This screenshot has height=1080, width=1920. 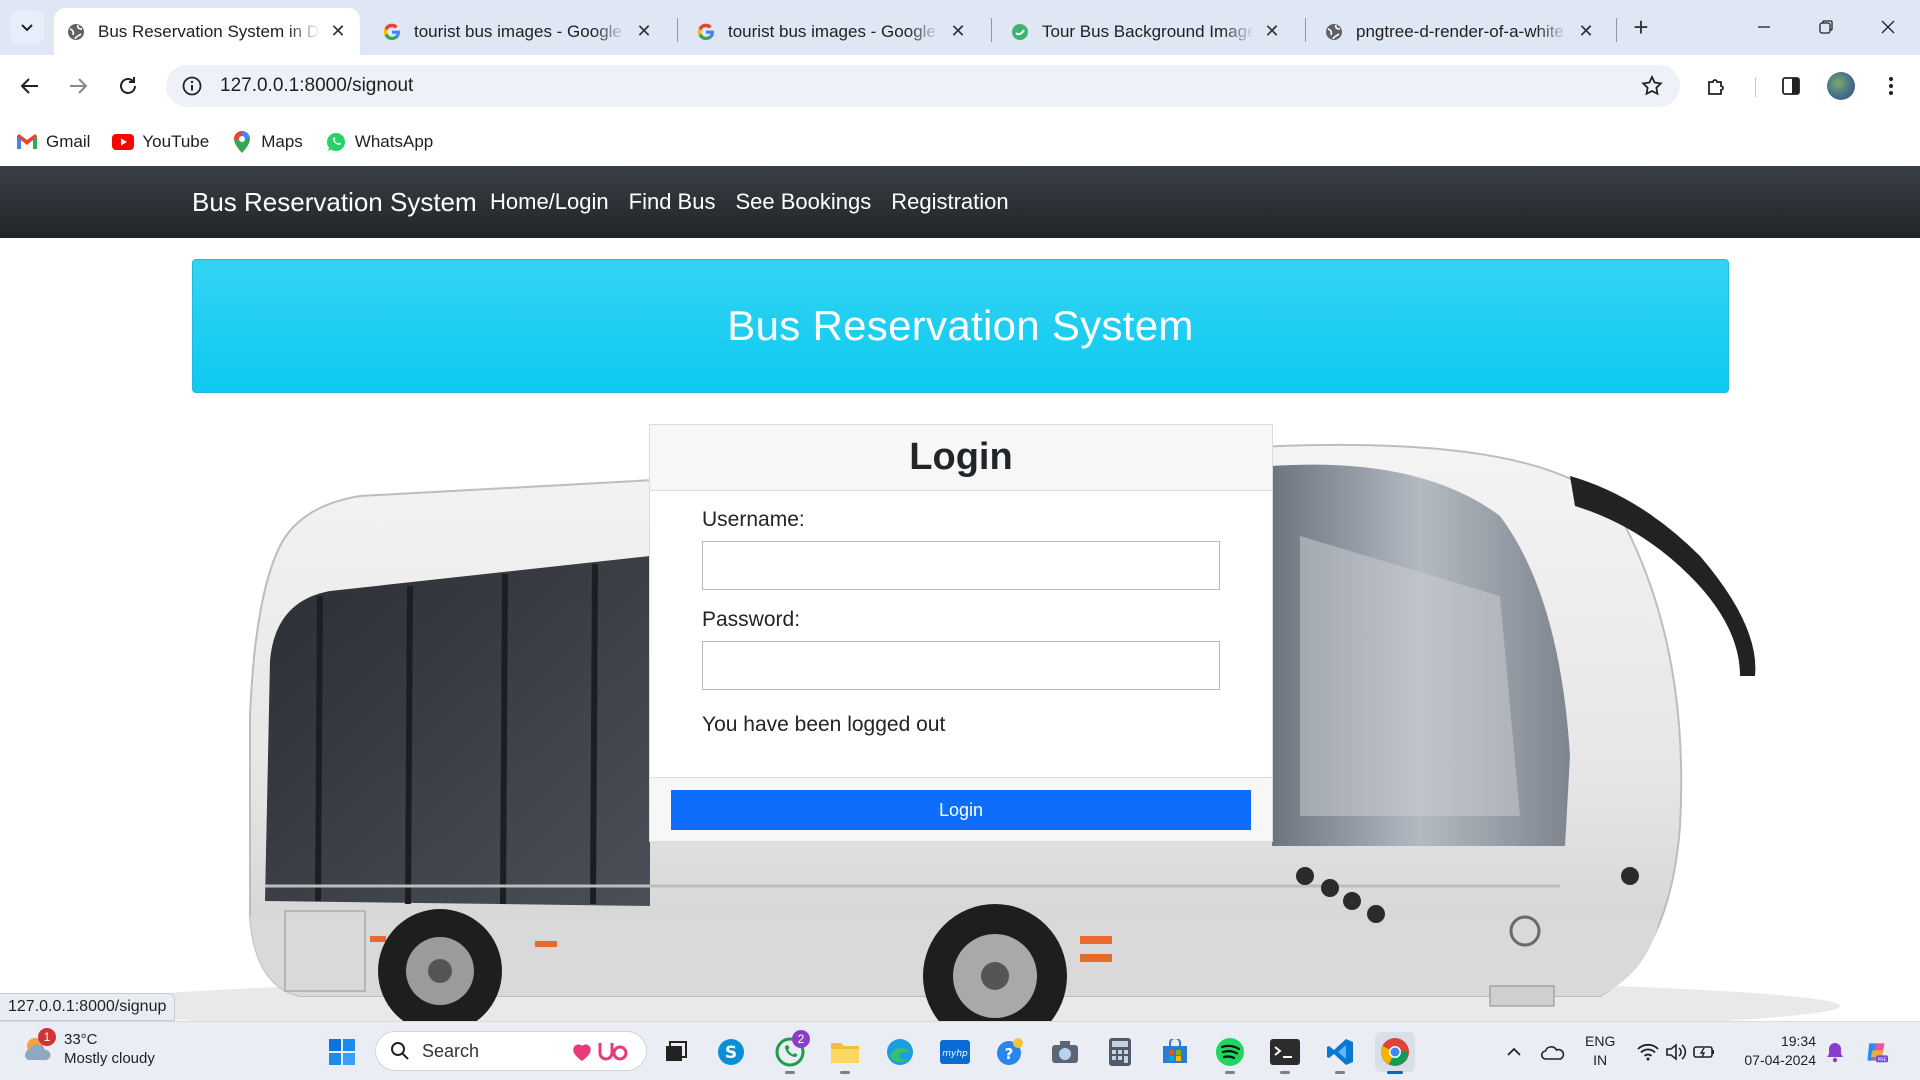 I want to click on clock: 19:34 07-04-2024, so click(x=1778, y=1051).